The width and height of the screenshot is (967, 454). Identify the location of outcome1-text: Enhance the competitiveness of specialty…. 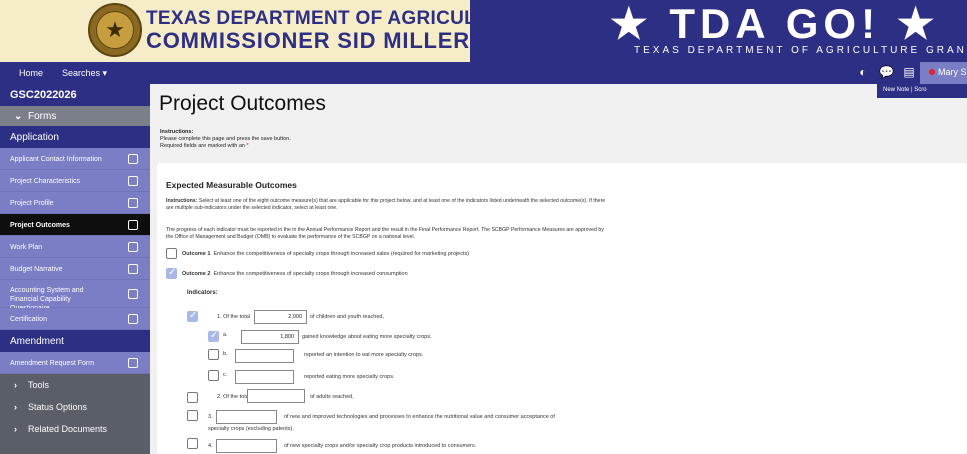
(341, 254).